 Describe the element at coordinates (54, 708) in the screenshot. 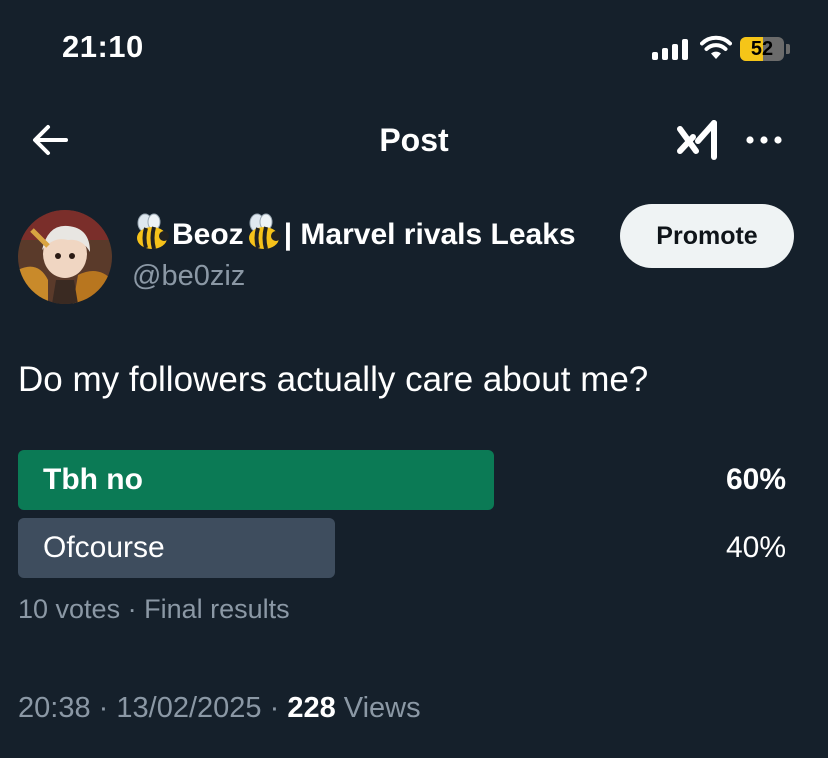

I see `post-time: 20:38` at that location.